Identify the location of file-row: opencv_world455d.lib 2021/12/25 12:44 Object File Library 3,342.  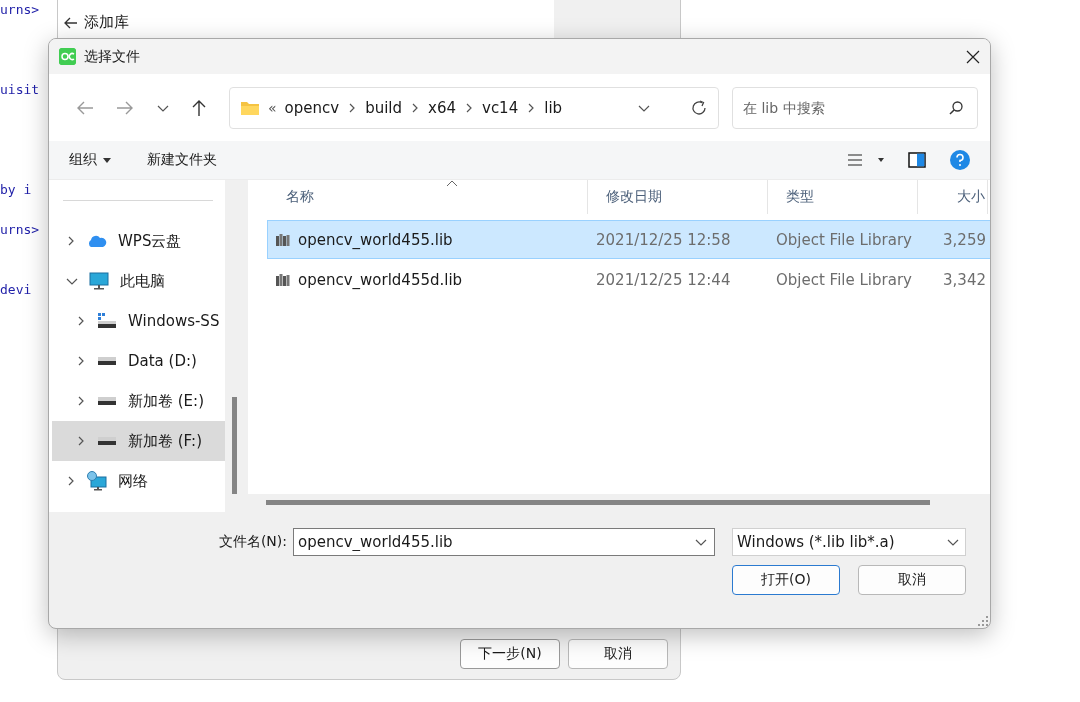
(628, 279).